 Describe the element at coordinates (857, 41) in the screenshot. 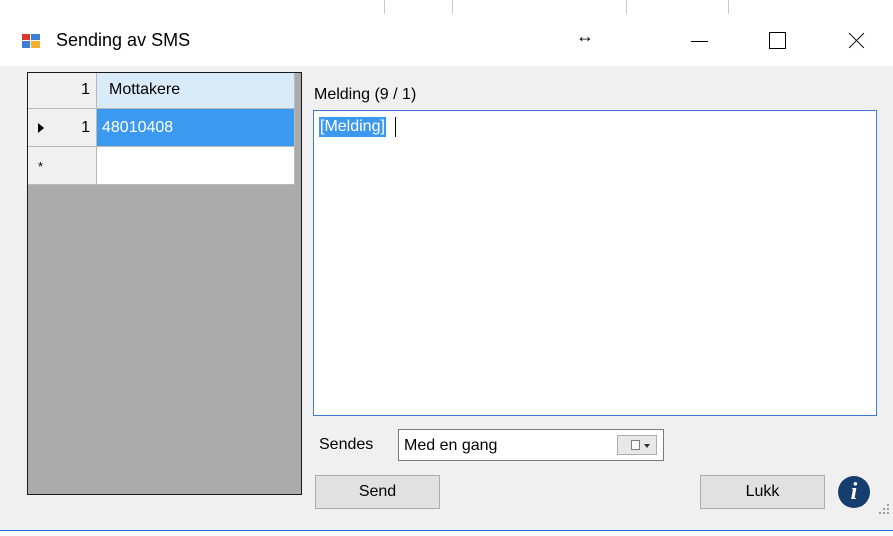

I see `close-window-button` at that location.